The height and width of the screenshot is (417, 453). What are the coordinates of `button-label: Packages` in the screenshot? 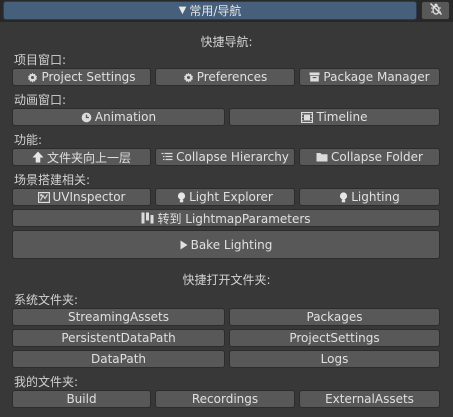 It's located at (334, 317).